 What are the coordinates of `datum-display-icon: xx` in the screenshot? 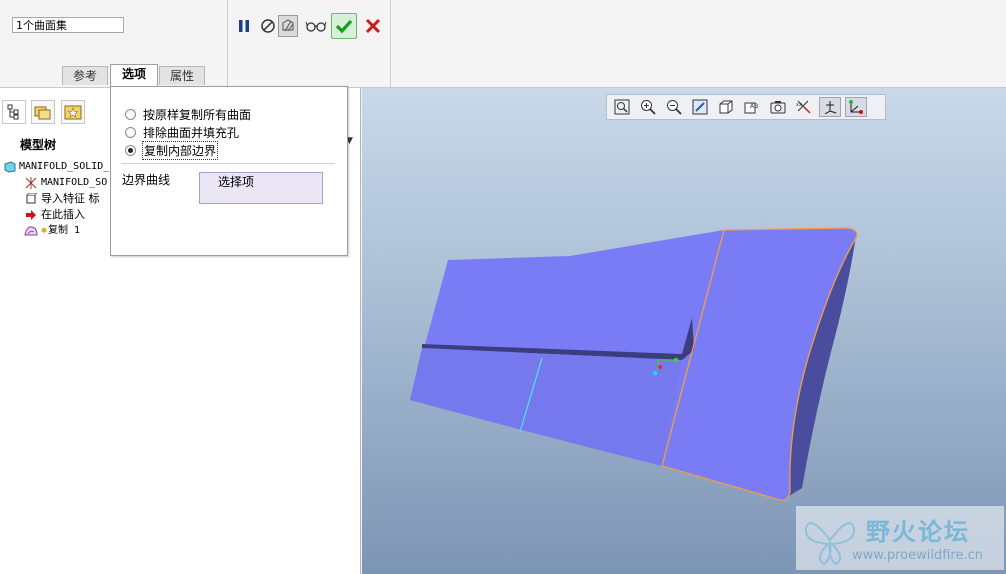 It's located at (803, 107).